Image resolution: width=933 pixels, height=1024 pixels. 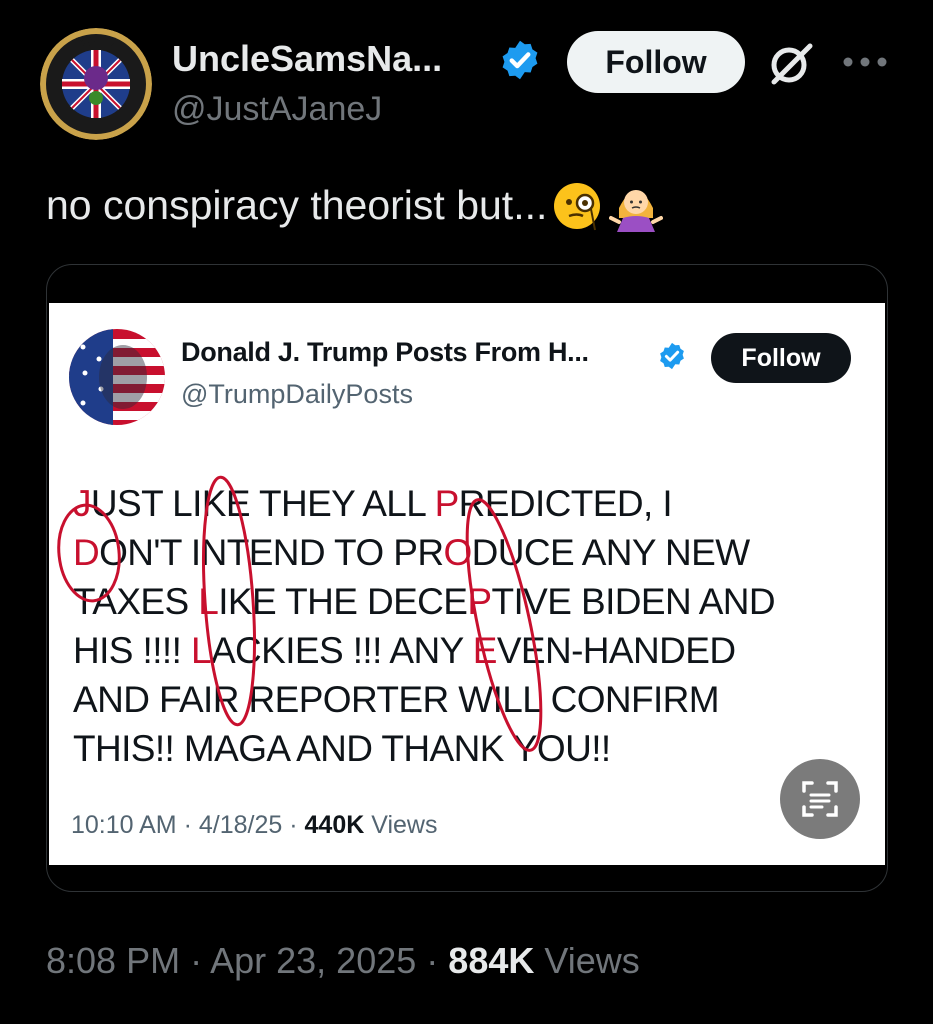 I want to click on embedded-post-line: AND FAIR REPORTER WILL CONFIRM, so click(x=396, y=699).